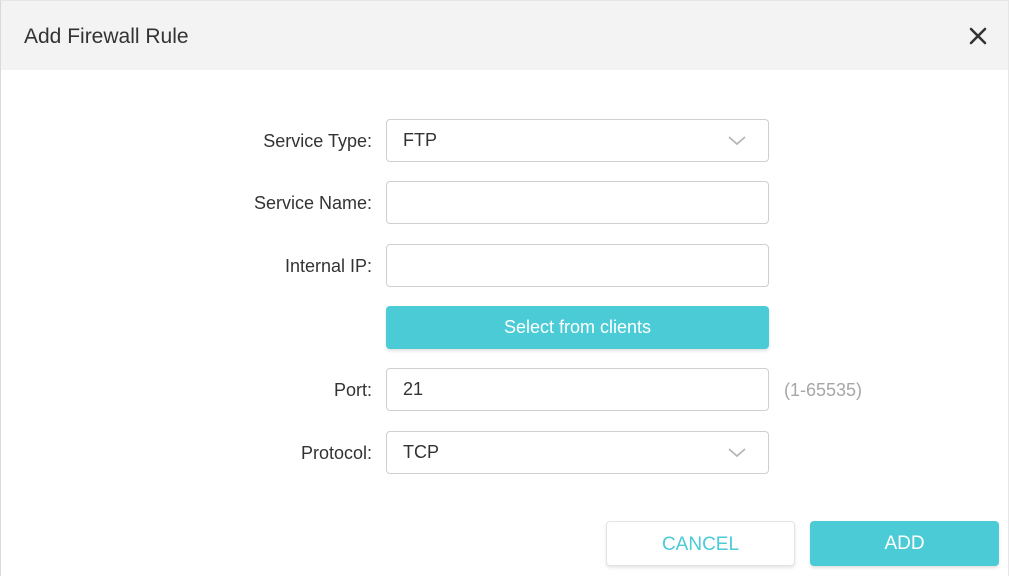  What do you see at coordinates (823, 390) in the screenshot?
I see `port-range-hint: (1-65535)` at bounding box center [823, 390].